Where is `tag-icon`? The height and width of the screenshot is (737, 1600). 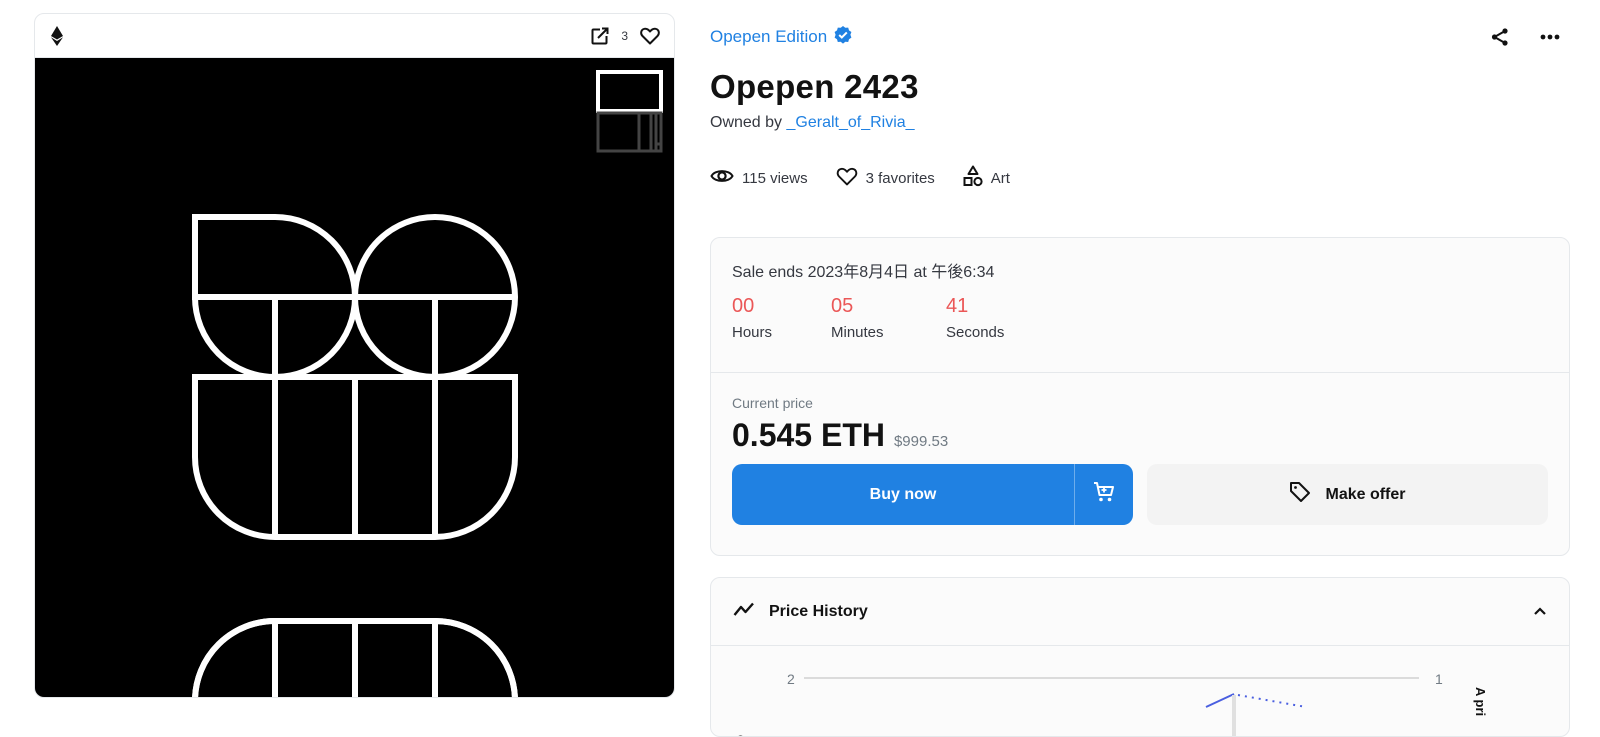
tag-icon is located at coordinates (1300, 494).